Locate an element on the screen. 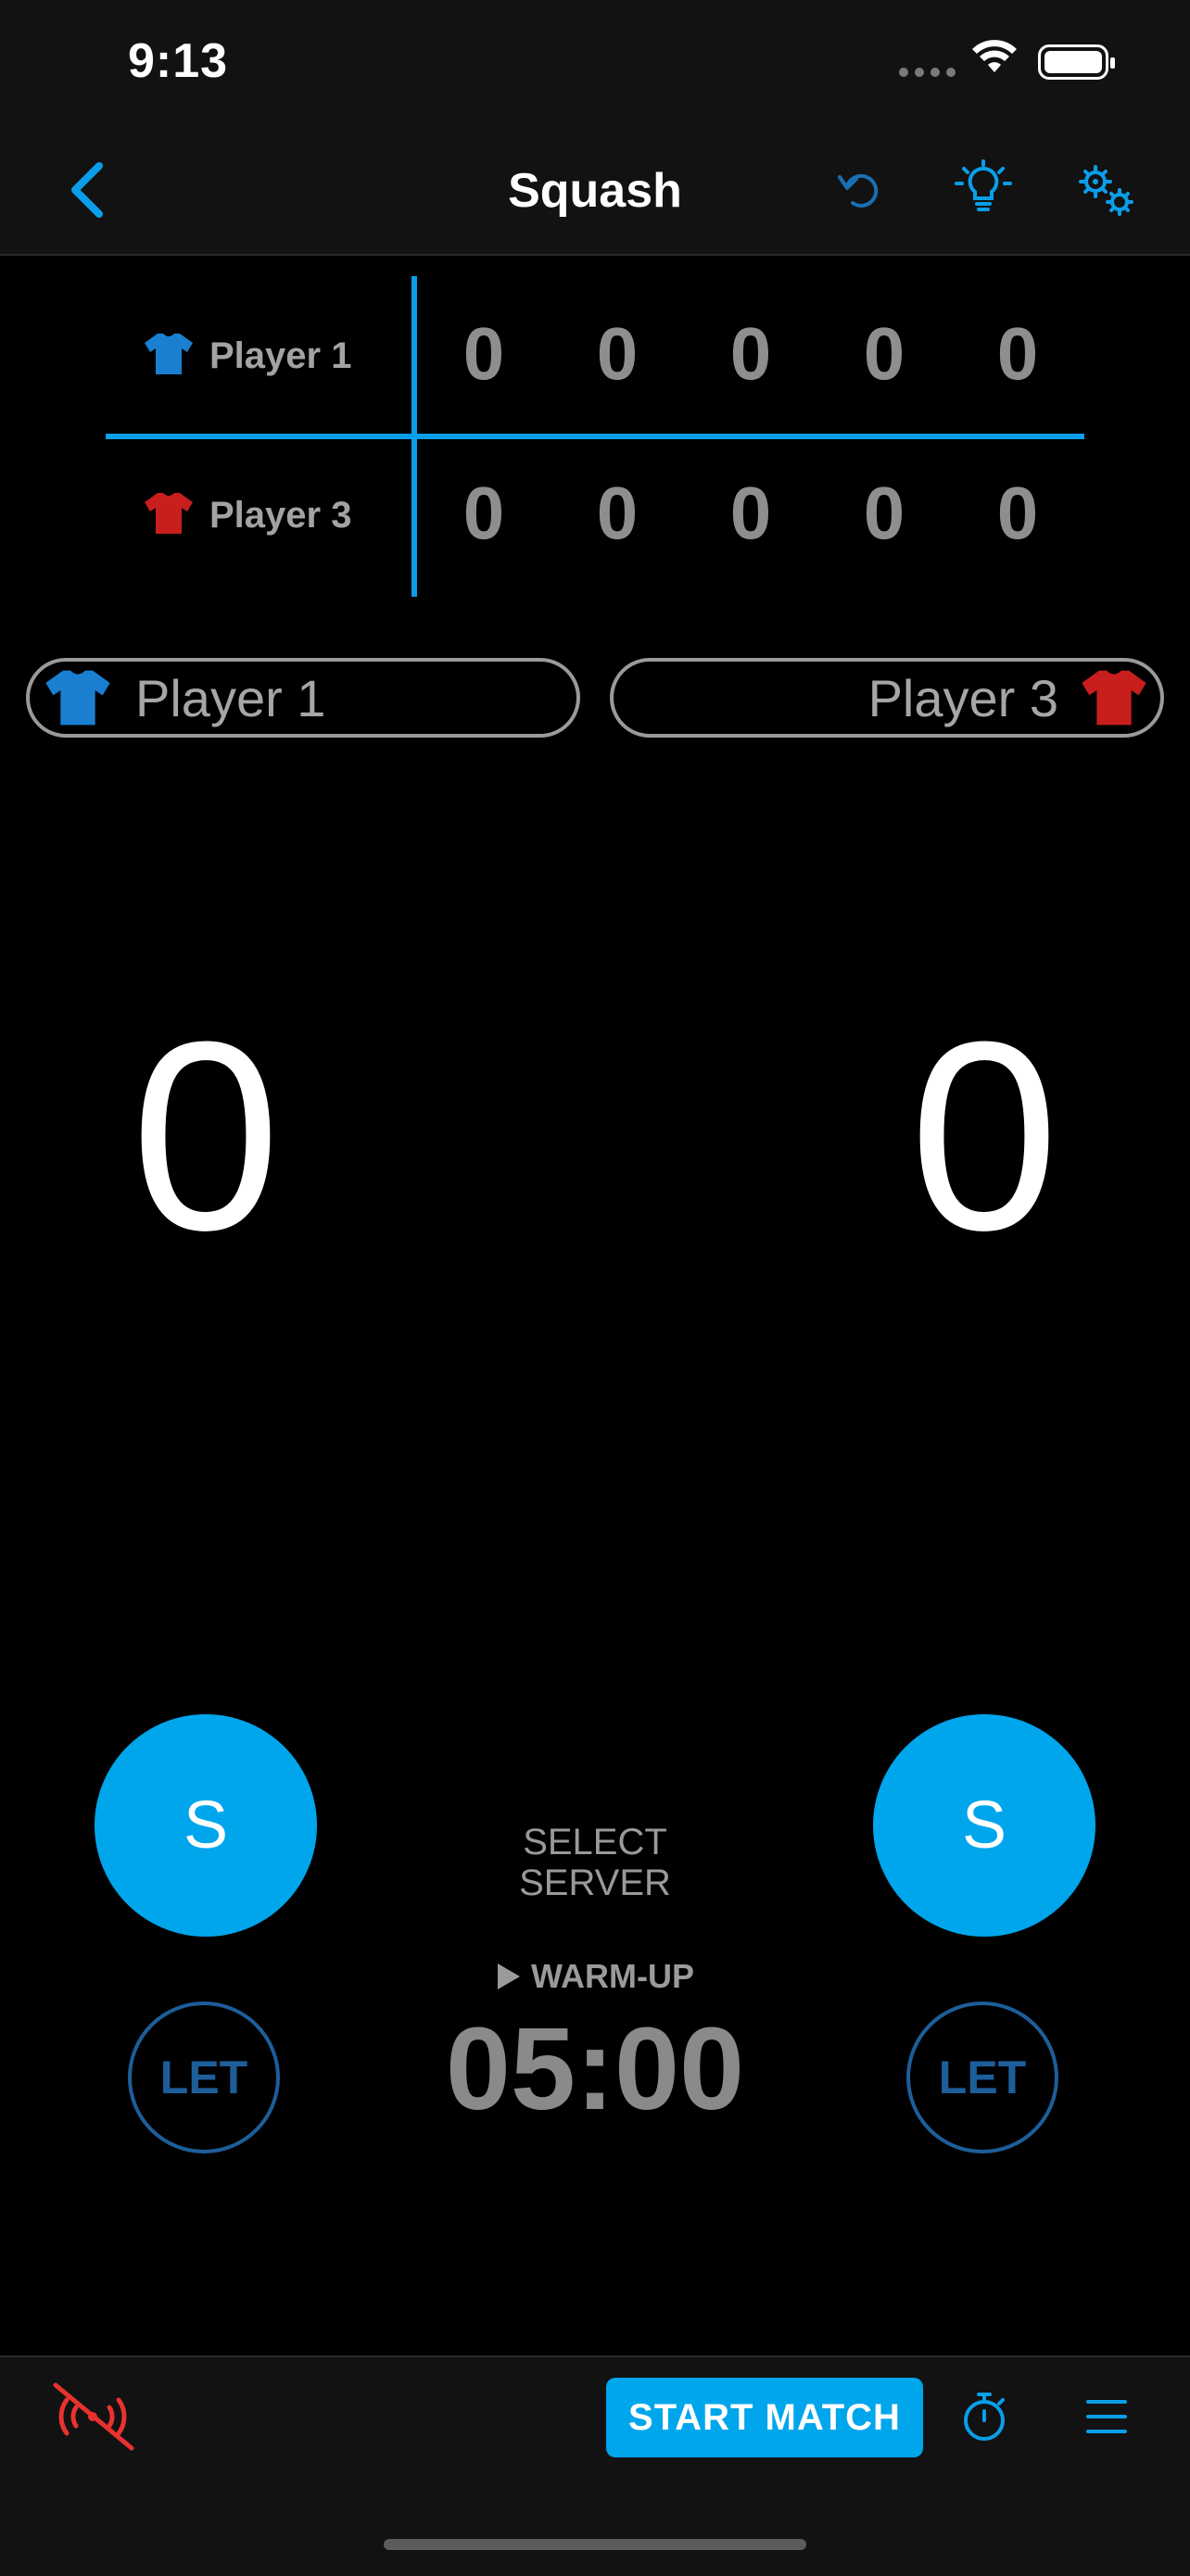 This screenshot has width=1190, height=2576. stopwatch-icon is located at coordinates (985, 2416).